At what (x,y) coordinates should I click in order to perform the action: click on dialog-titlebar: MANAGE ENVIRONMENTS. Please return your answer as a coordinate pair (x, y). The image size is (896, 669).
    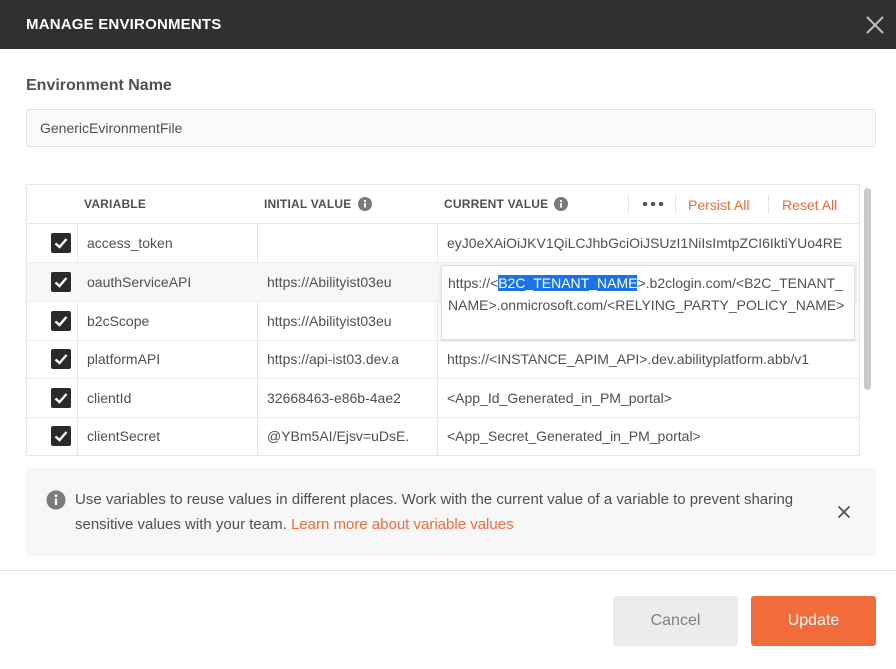
    Looking at the image, I should click on (448, 24).